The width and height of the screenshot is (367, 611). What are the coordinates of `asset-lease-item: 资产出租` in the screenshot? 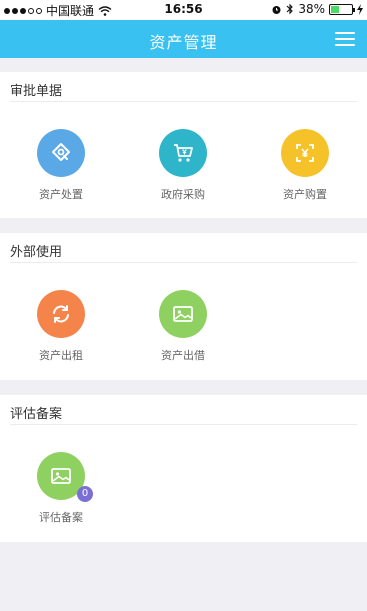 It's located at (61, 326).